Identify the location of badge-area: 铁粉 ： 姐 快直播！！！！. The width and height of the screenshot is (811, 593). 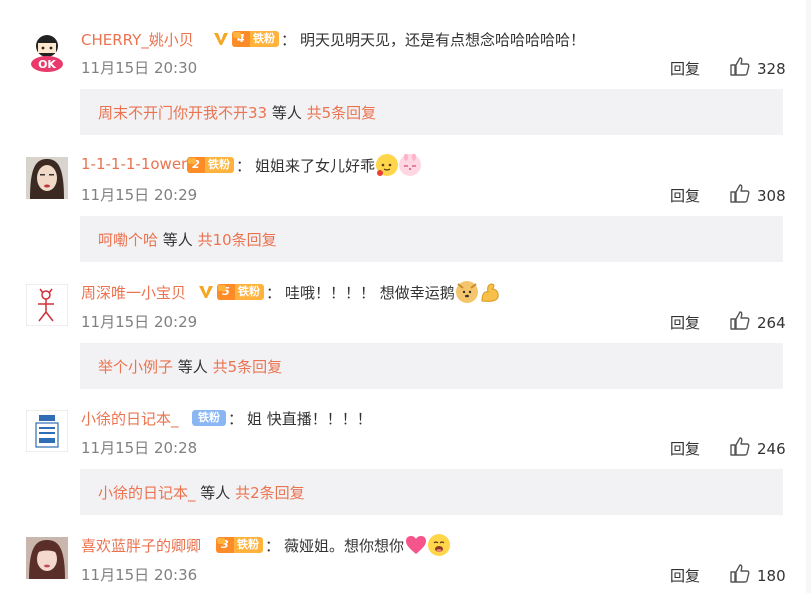
(282, 418).